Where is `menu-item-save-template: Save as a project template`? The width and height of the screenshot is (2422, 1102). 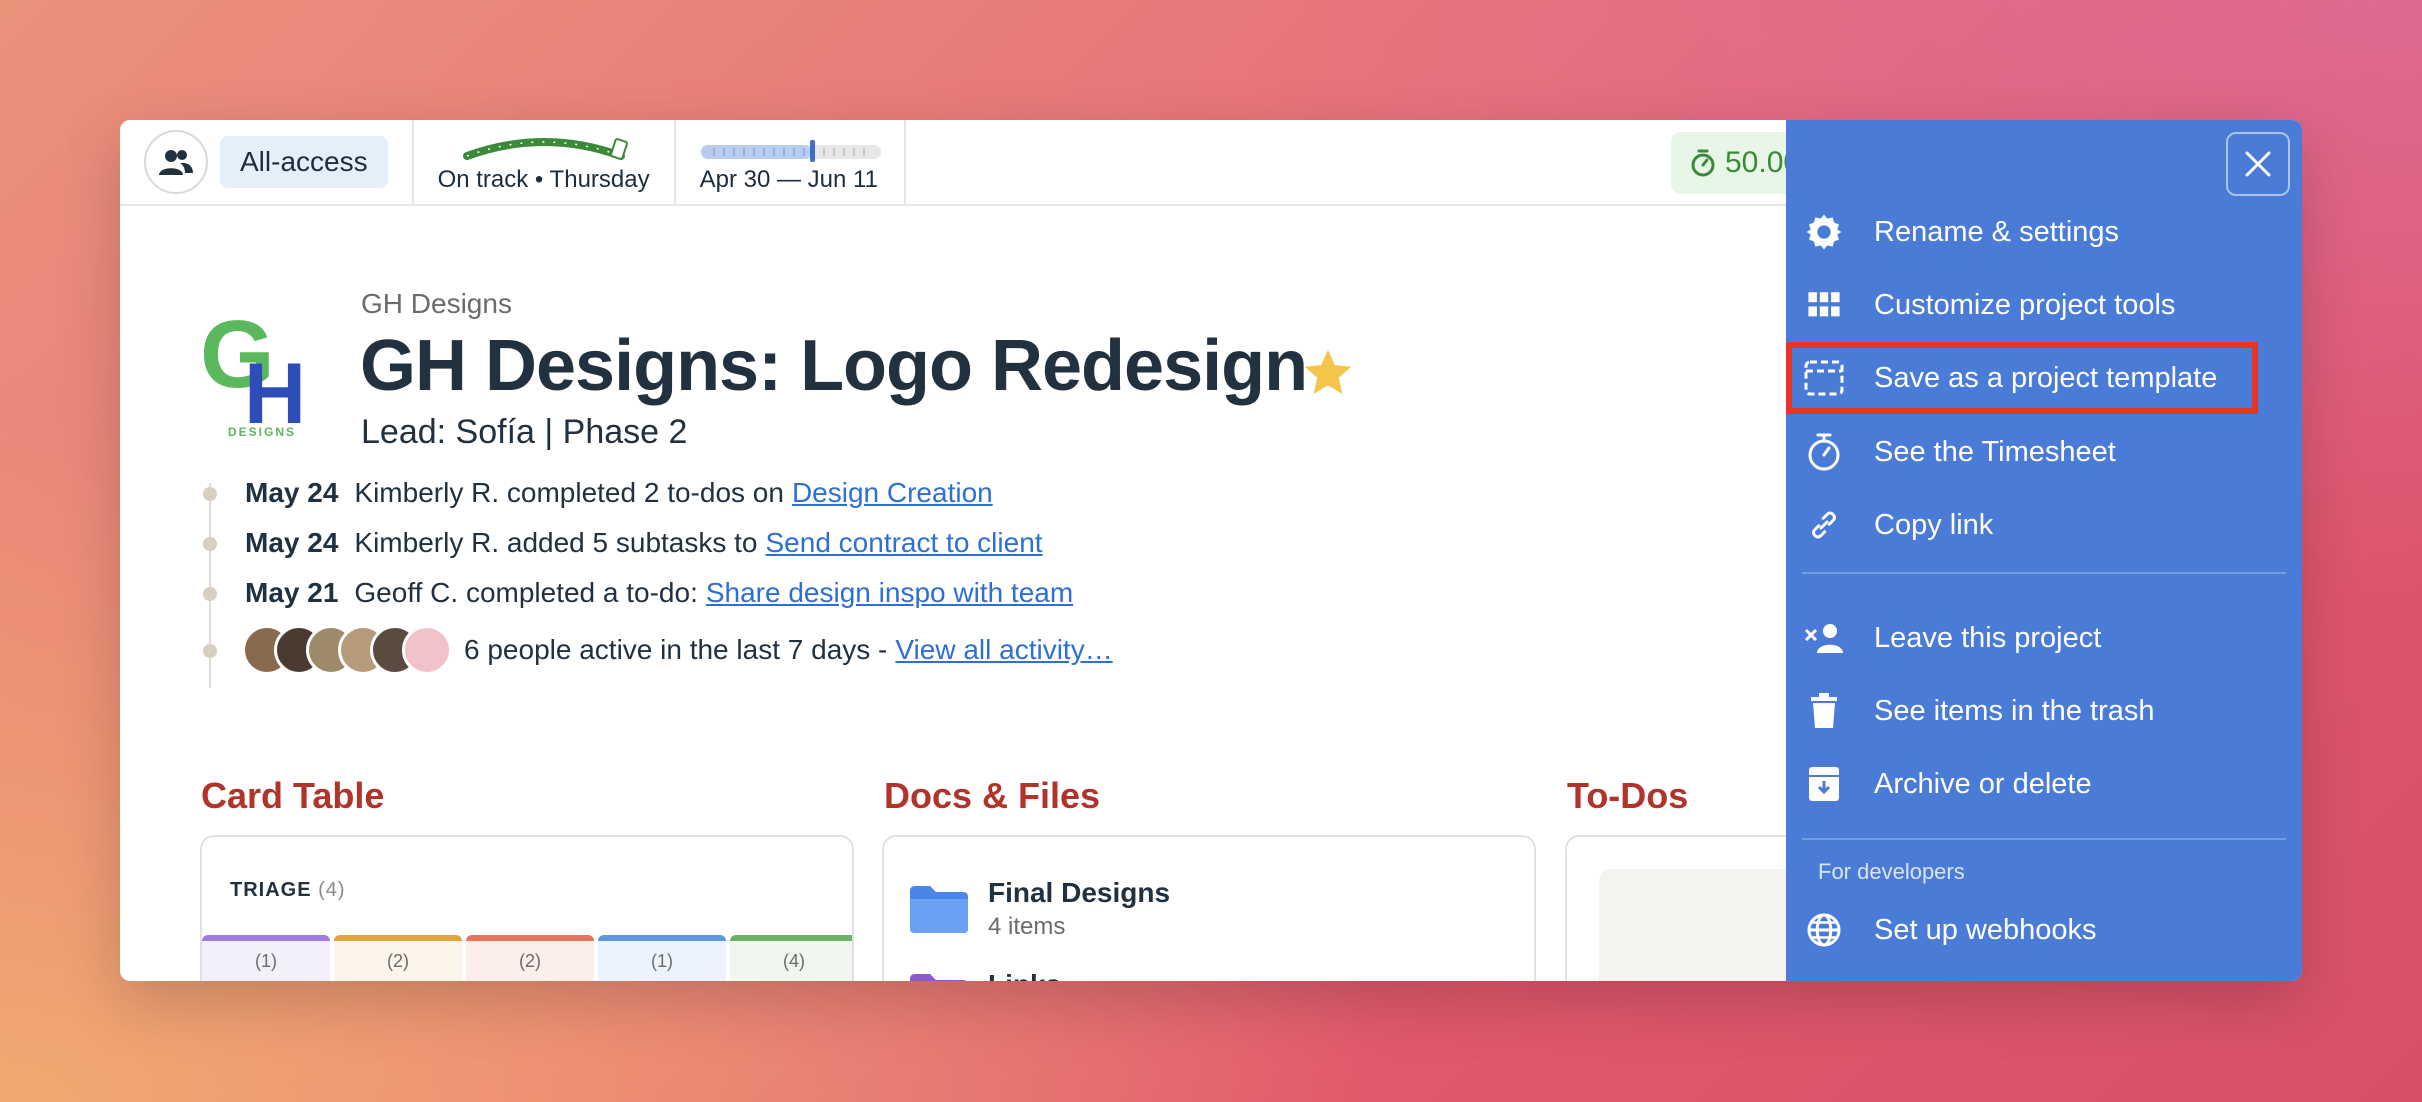 menu-item-save-template: Save as a project template is located at coordinates (2022, 378).